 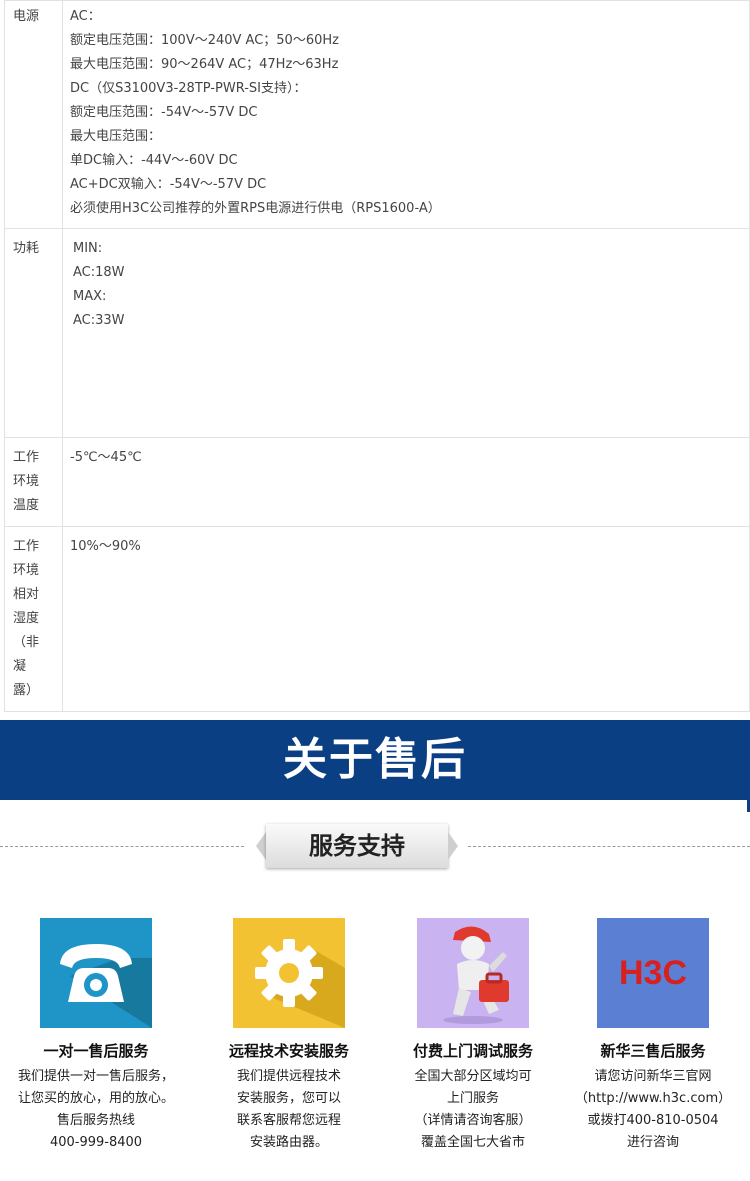 I want to click on gear-icon, so click(x=289, y=973).